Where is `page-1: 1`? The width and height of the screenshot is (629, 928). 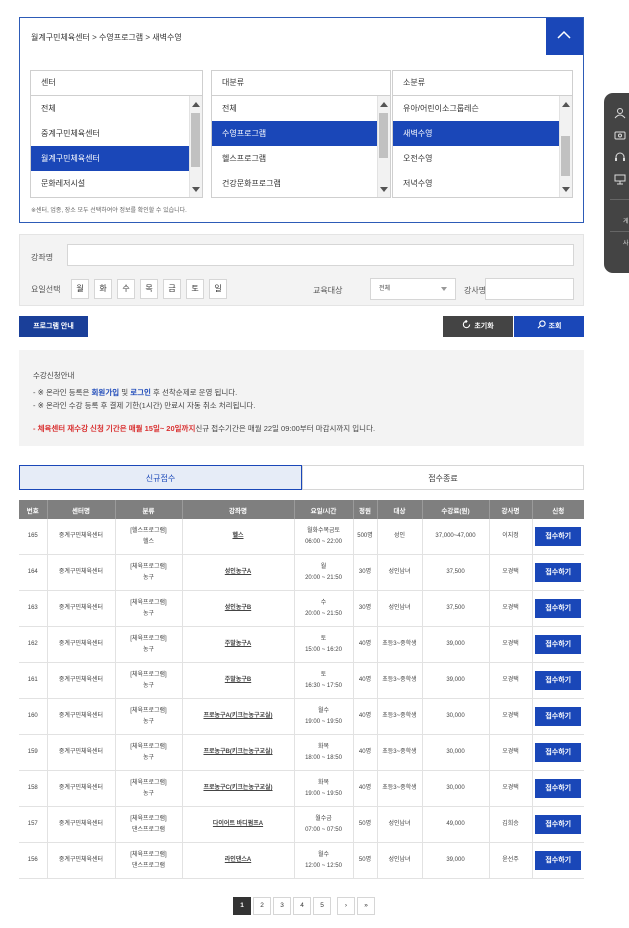
page-1: 1 is located at coordinates (242, 906).